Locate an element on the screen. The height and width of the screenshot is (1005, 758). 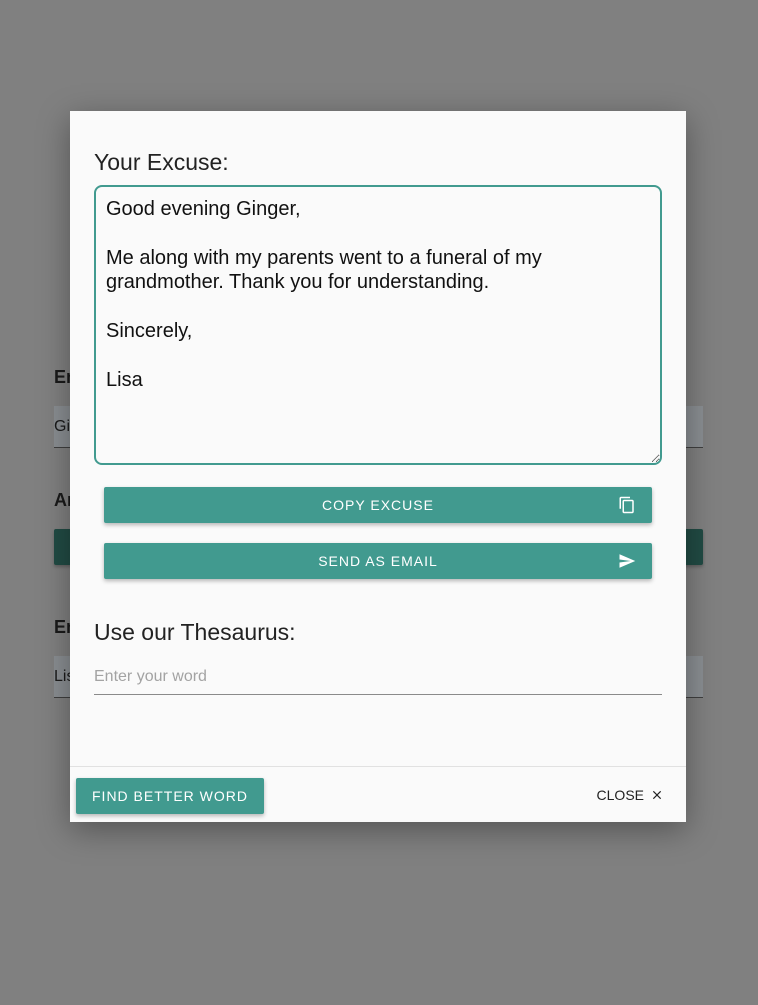
thesaurus-title: Use our Thesaurus: is located at coordinates (195, 632).